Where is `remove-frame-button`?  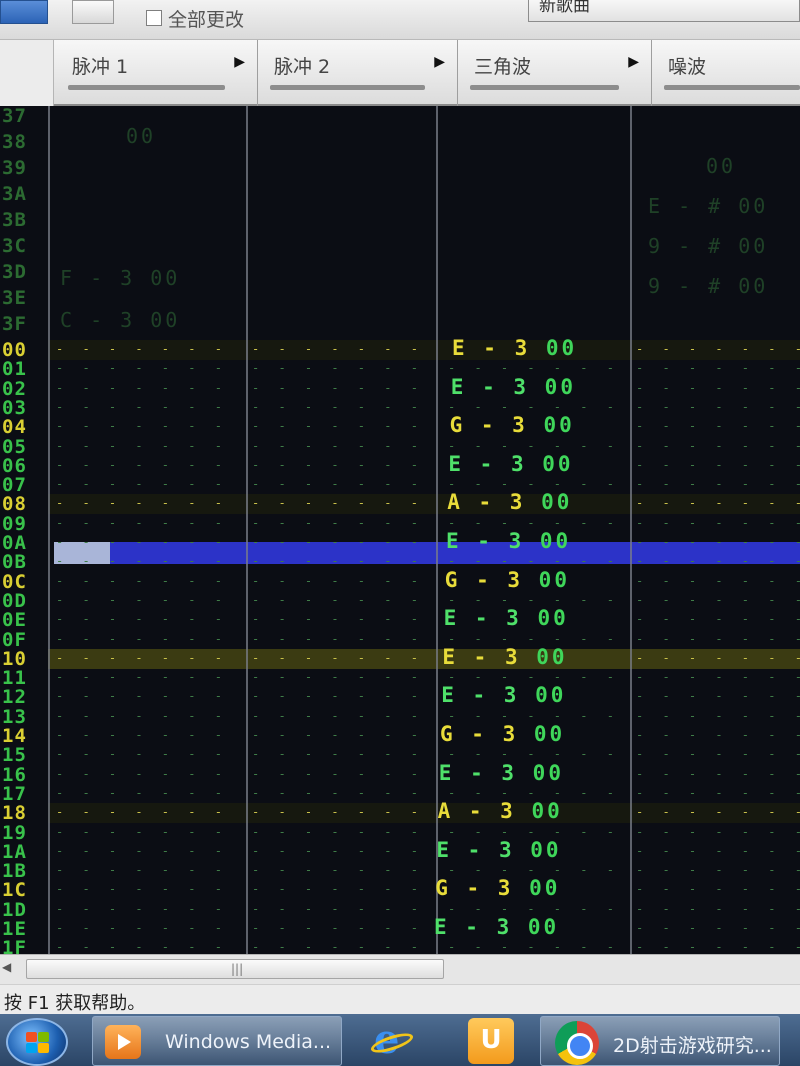 remove-frame-button is located at coordinates (93, 12).